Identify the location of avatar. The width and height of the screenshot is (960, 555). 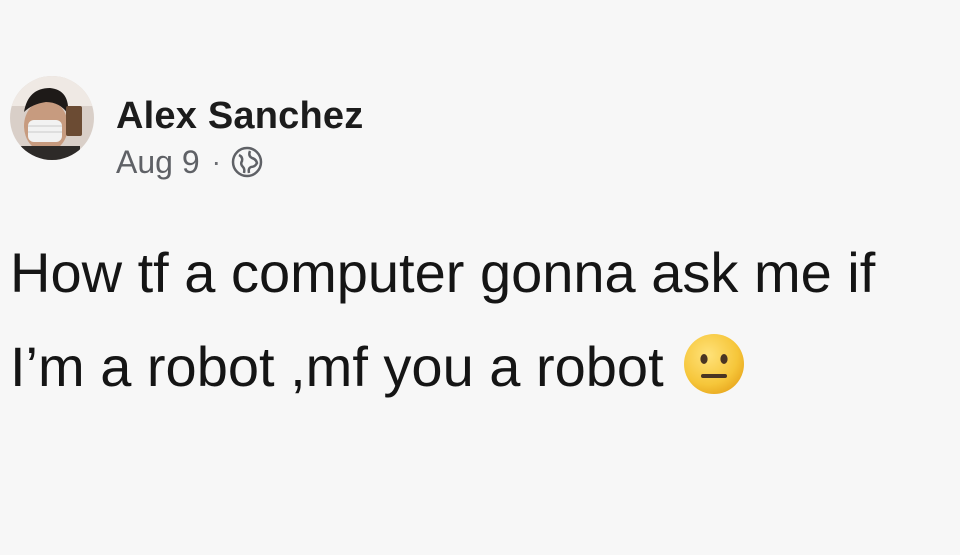
(52, 118).